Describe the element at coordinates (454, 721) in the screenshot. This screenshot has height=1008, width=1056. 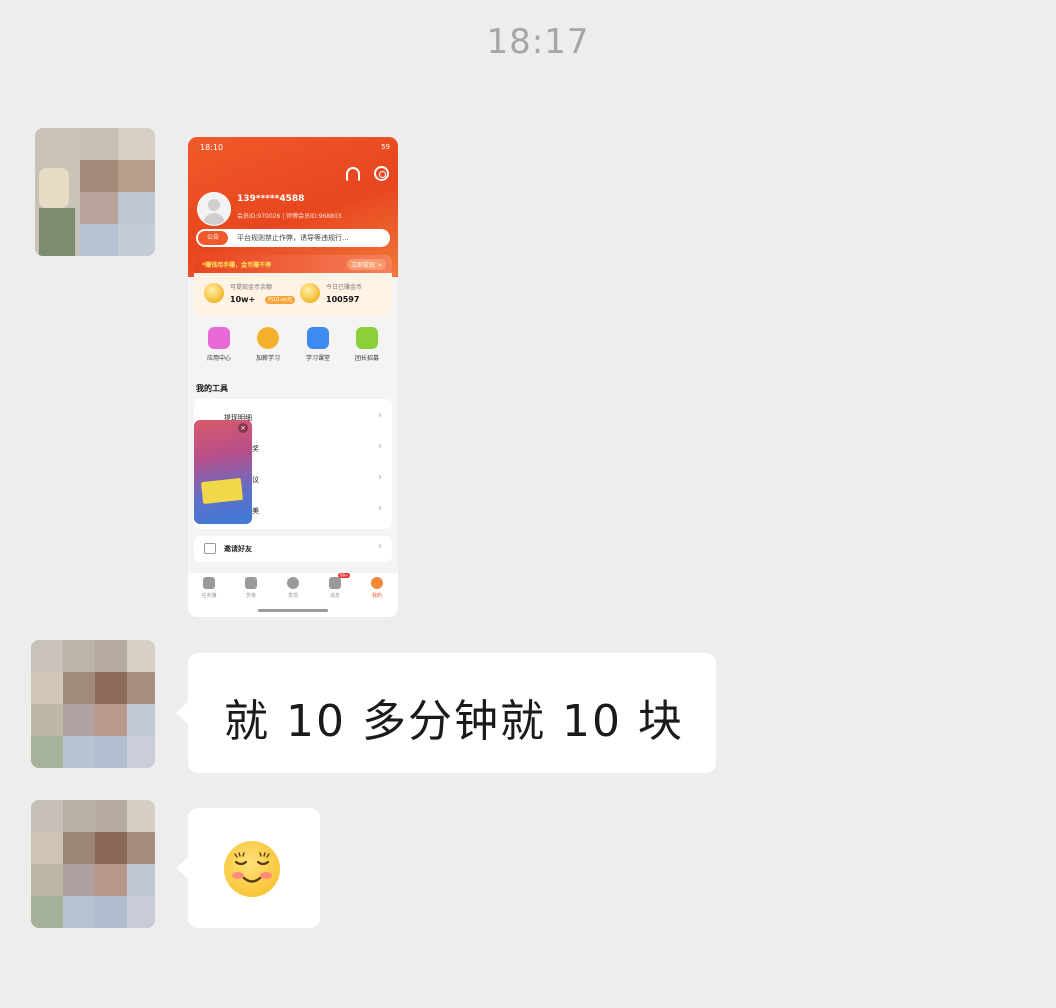
I see `message-text: 就 10 多分钟就 10 块` at that location.